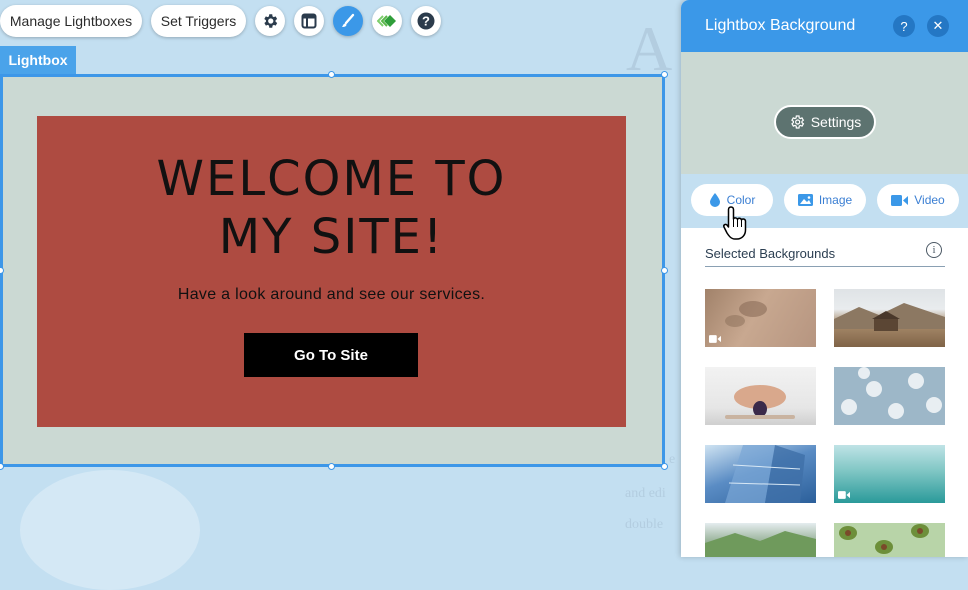 The image size is (968, 590). What do you see at coordinates (780, 25) in the screenshot?
I see `panel-title: Lightbox Background` at bounding box center [780, 25].